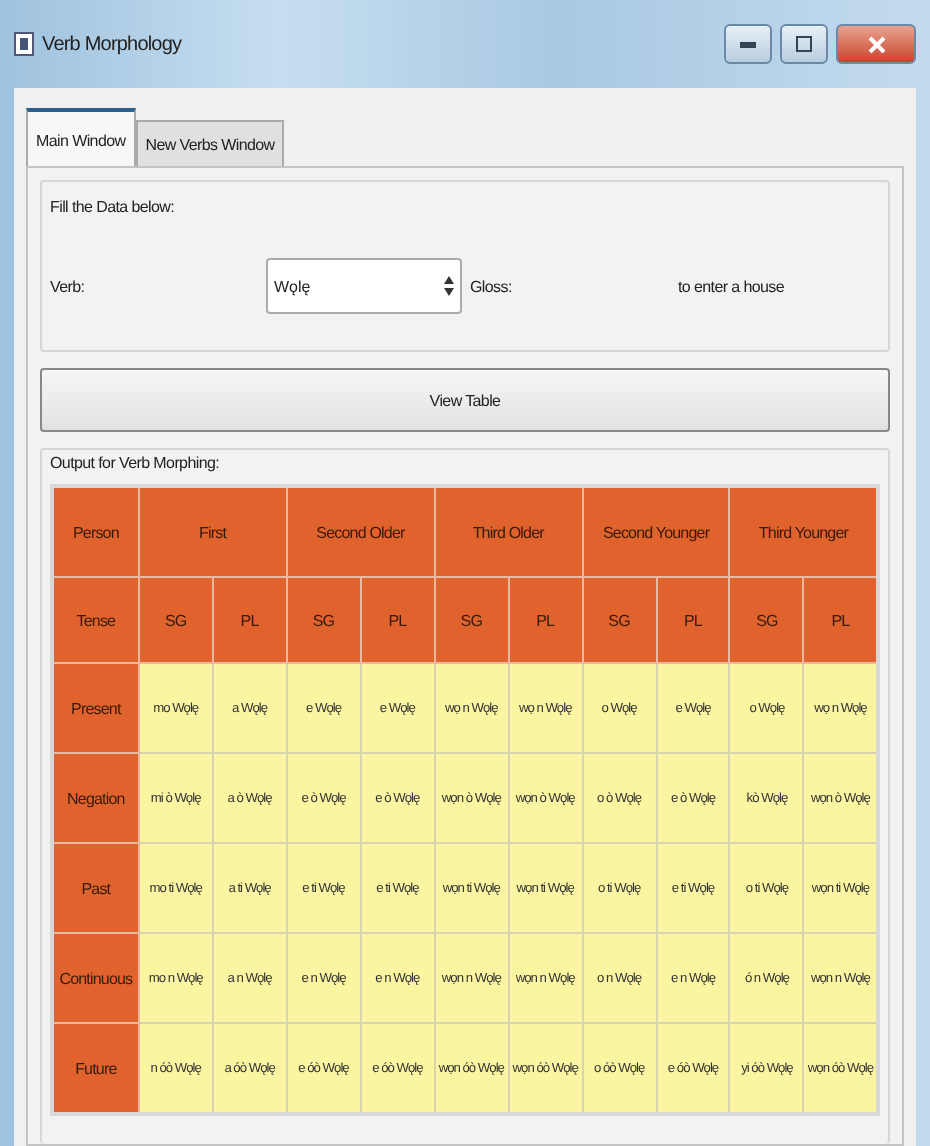  What do you see at coordinates (95, 978) in the screenshot?
I see `row-header-cell: Continuous` at bounding box center [95, 978].